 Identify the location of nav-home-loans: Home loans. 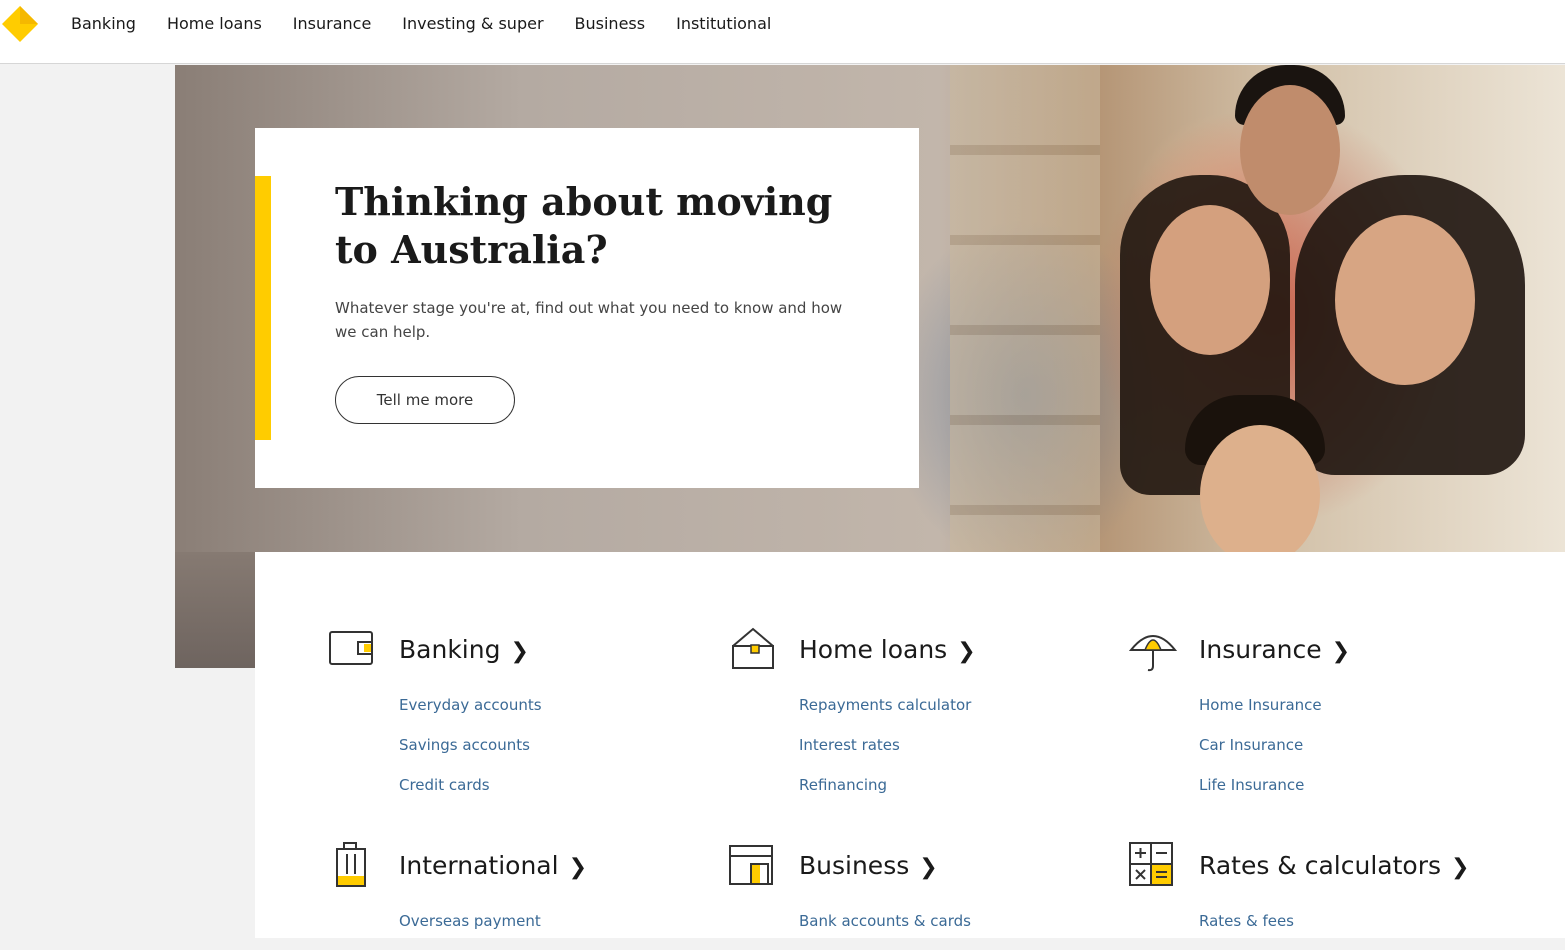
(214, 24).